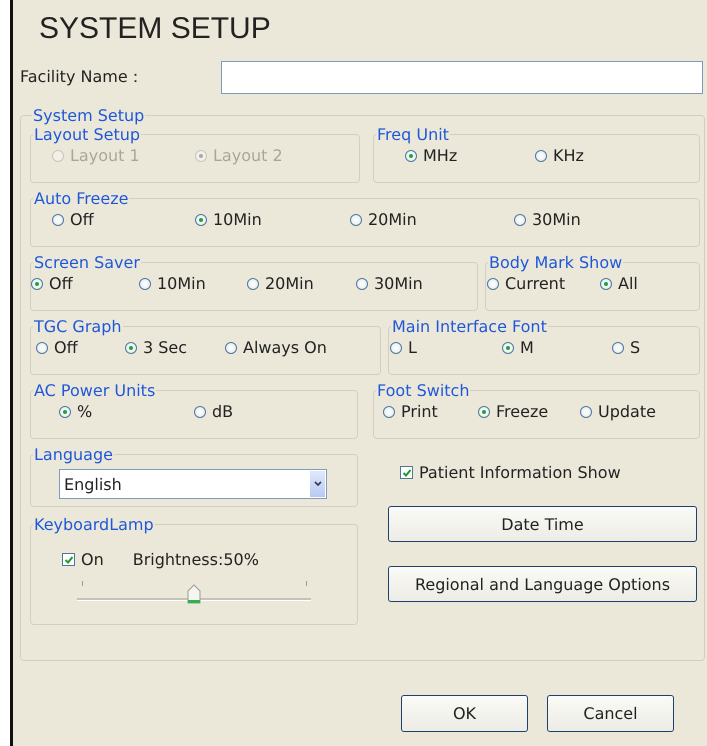  Describe the element at coordinates (87, 262) in the screenshot. I see `group-title: Screen Saver` at that location.